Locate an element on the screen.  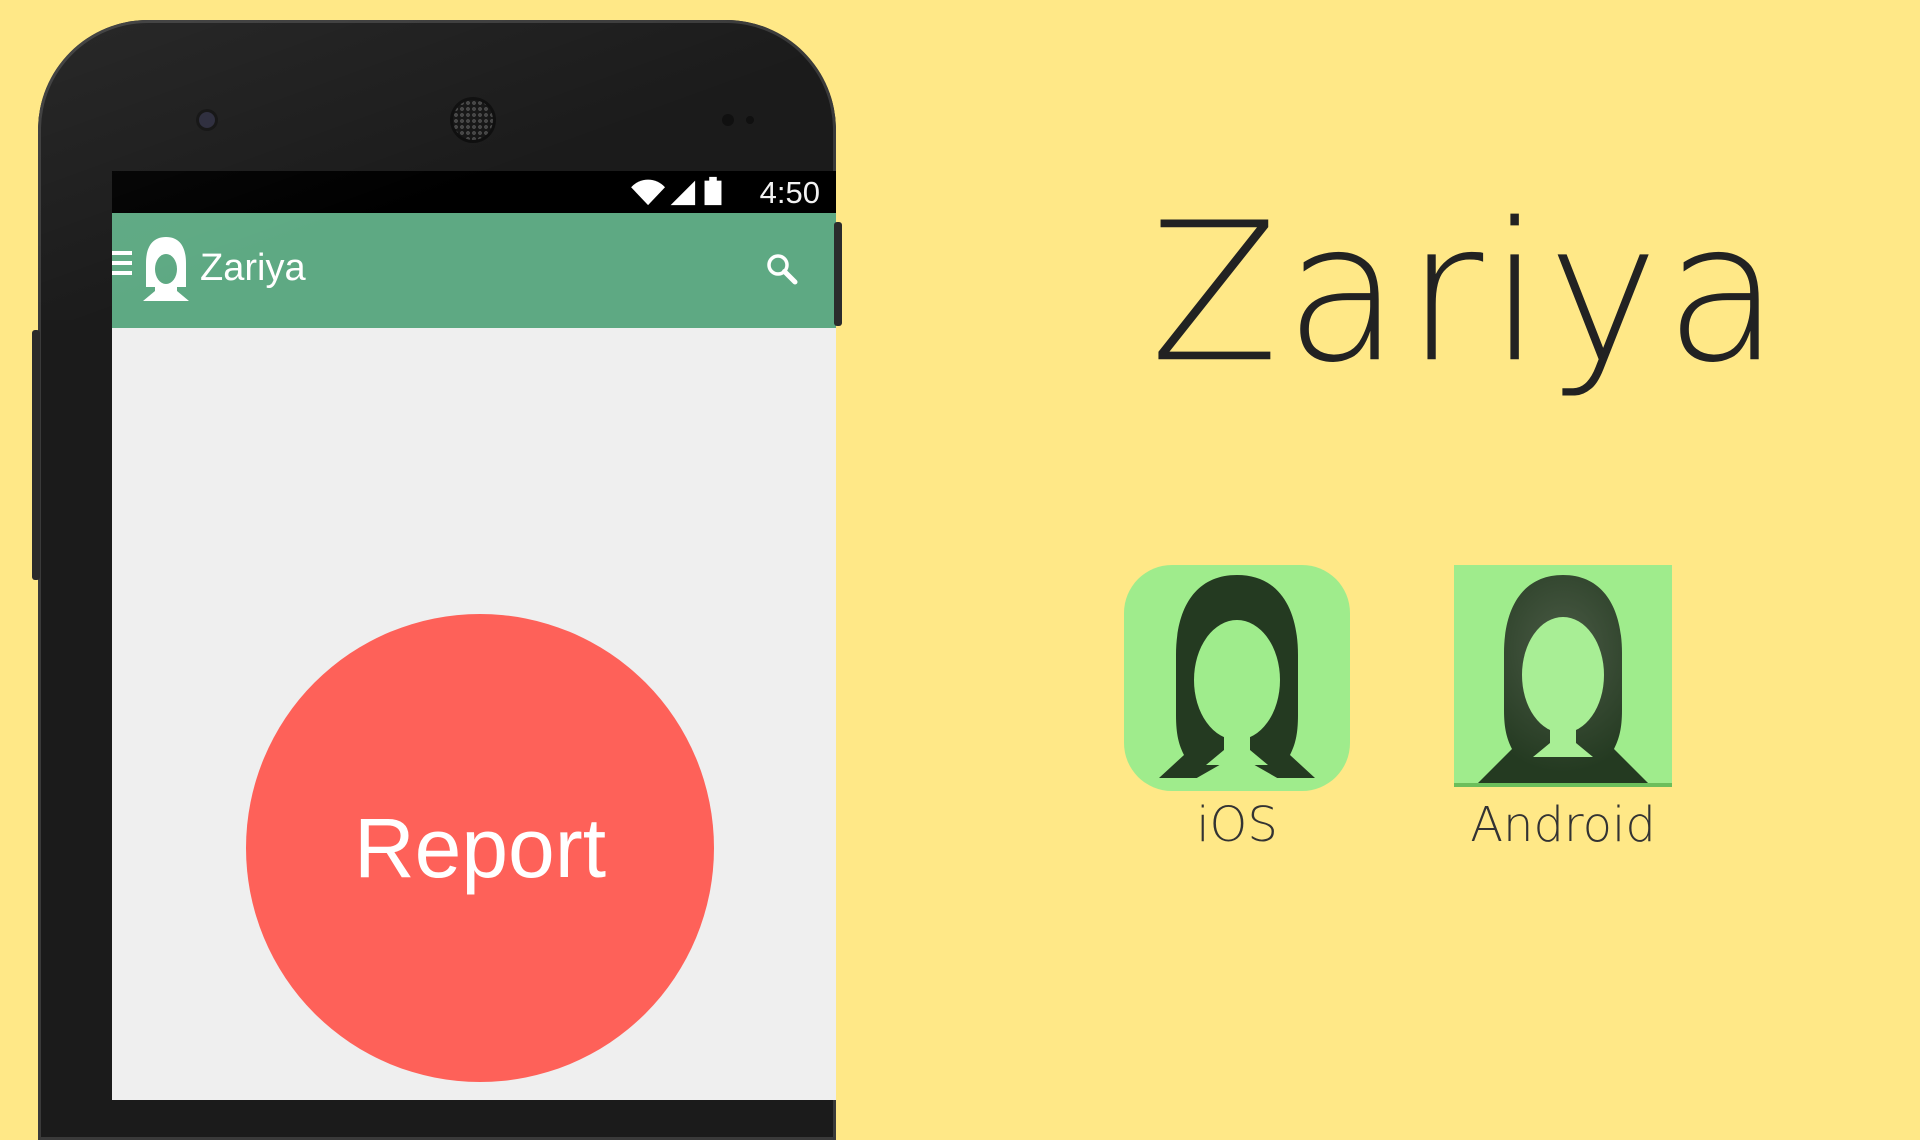
wifi-icon is located at coordinates (648, 192).